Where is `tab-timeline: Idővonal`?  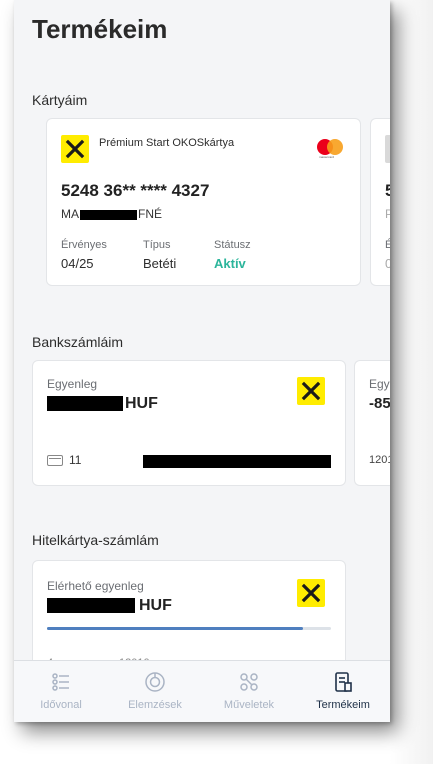 tab-timeline: Idővonal is located at coordinates (61, 691).